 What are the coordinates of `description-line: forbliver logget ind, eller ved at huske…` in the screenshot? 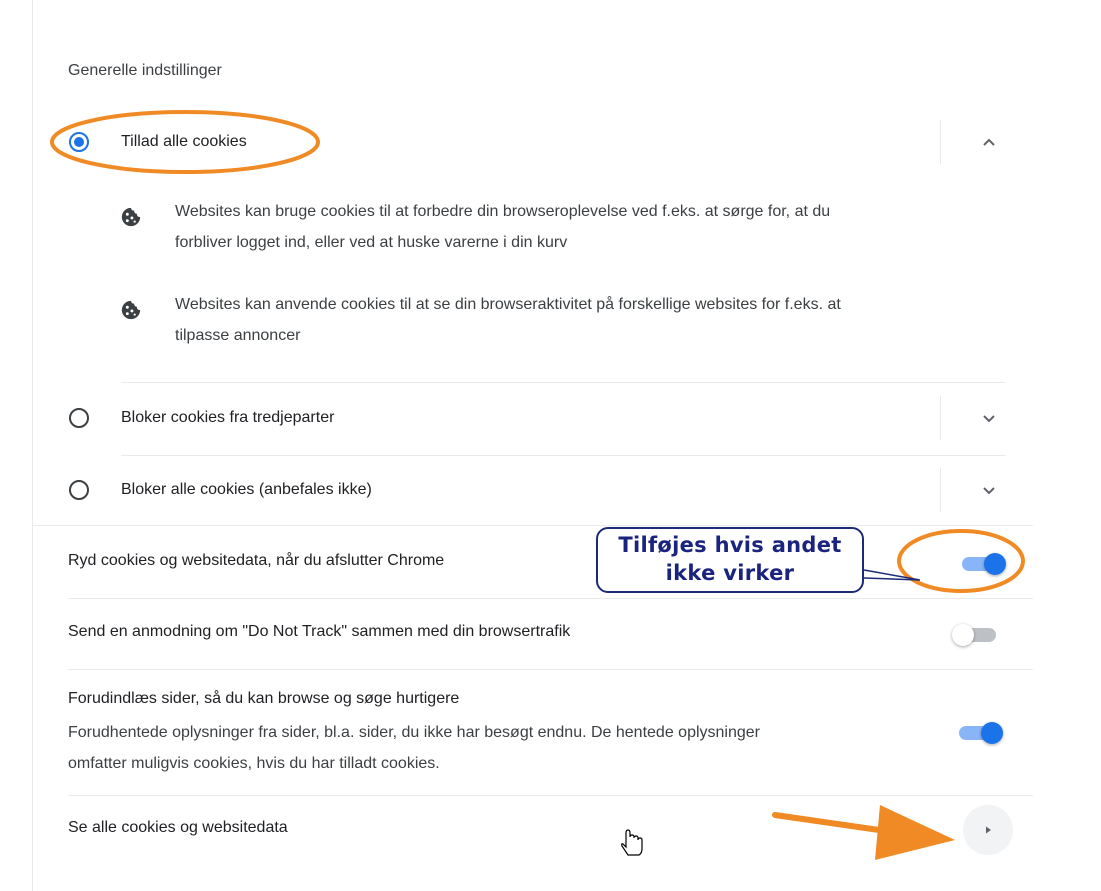 It's located at (371, 242).